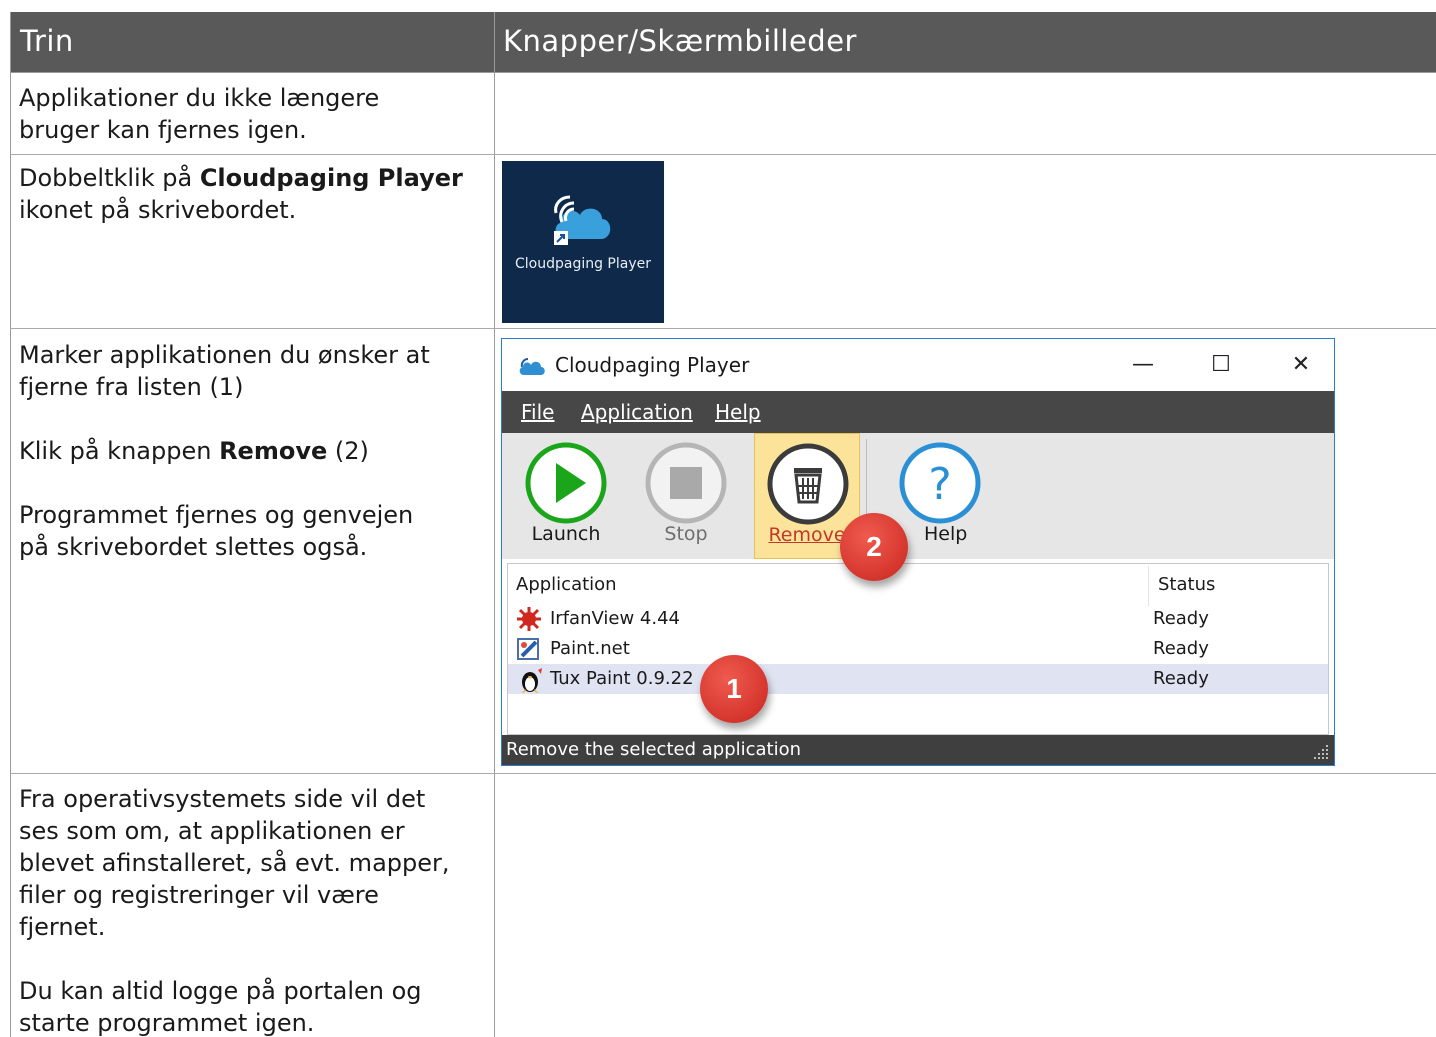  What do you see at coordinates (652, 365) in the screenshot?
I see `window-title: Cloudpaging Player` at bounding box center [652, 365].